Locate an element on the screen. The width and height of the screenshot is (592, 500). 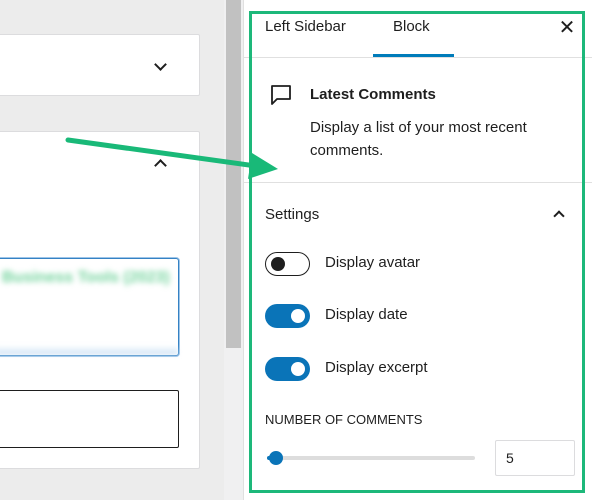
toggle-label: Display avatar is located at coordinates (373, 262).